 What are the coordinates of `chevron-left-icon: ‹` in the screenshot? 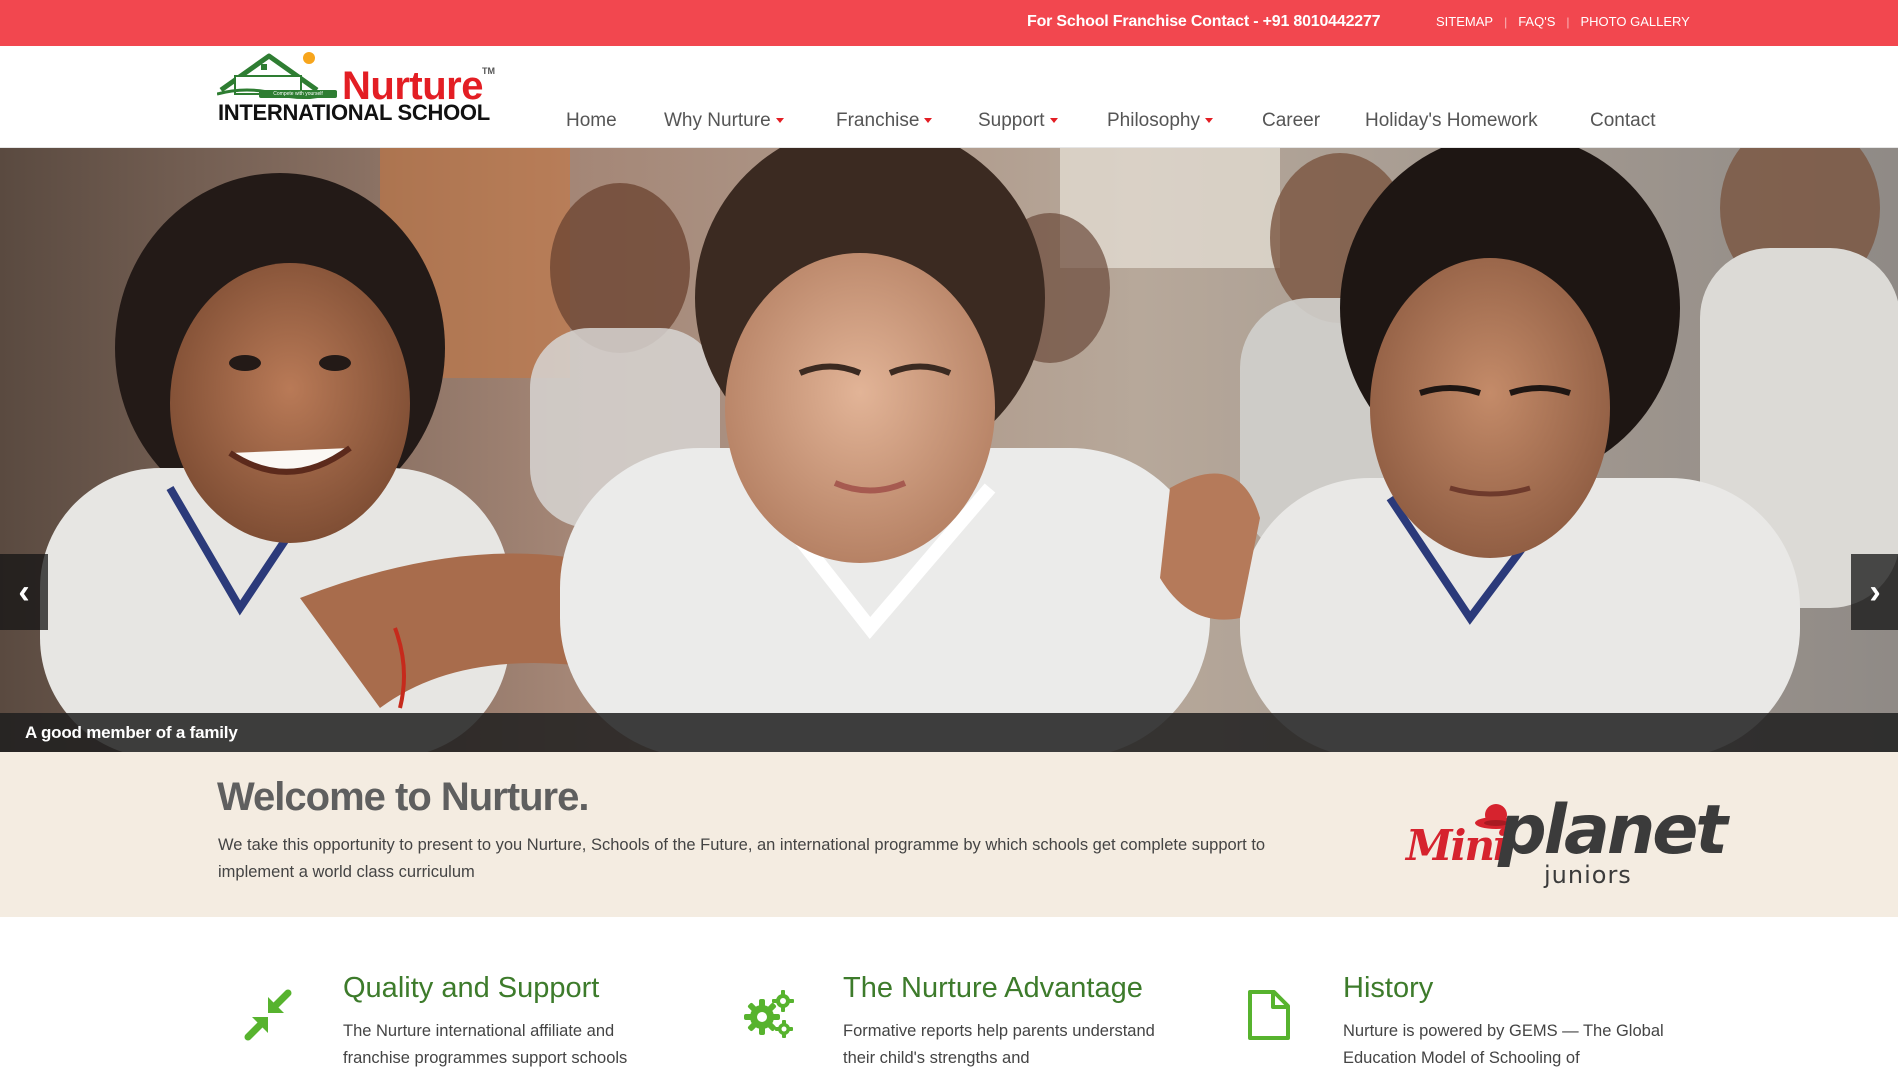 It's located at (24, 591).